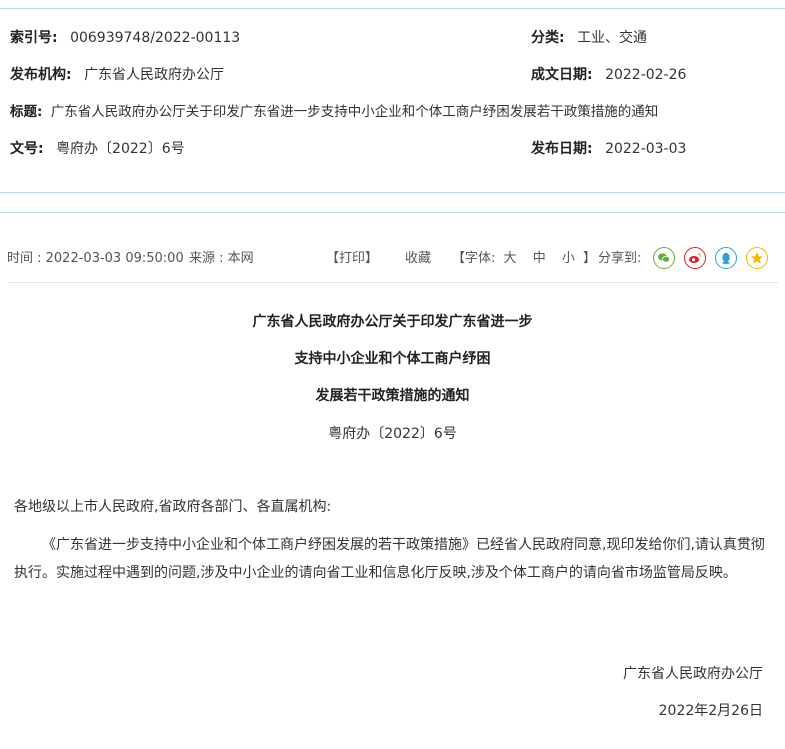 The image size is (785, 749). I want to click on published-date-label: 发布日期:, so click(562, 149).